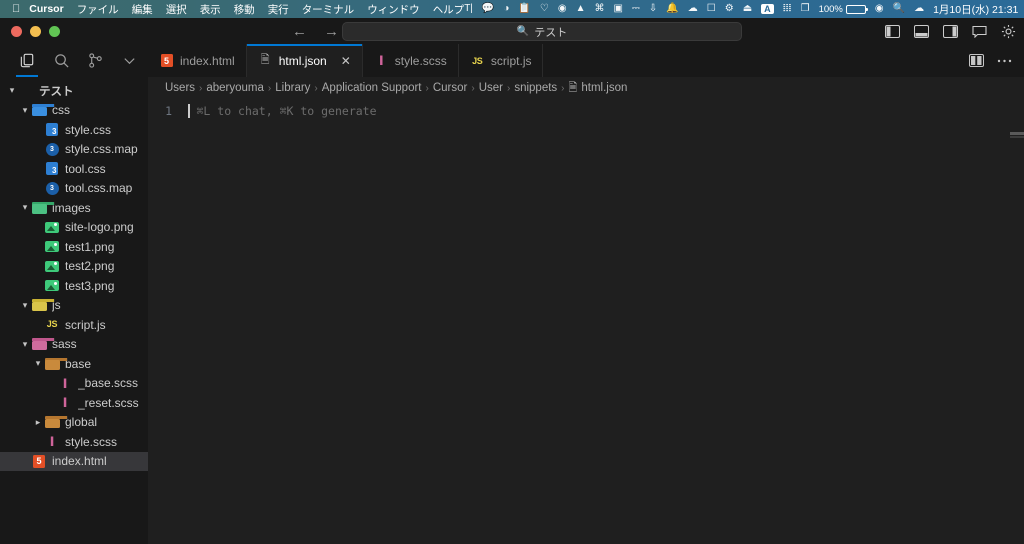  What do you see at coordinates (74, 345) in the screenshot?
I see `tree-item: ▾ sass` at bounding box center [74, 345].